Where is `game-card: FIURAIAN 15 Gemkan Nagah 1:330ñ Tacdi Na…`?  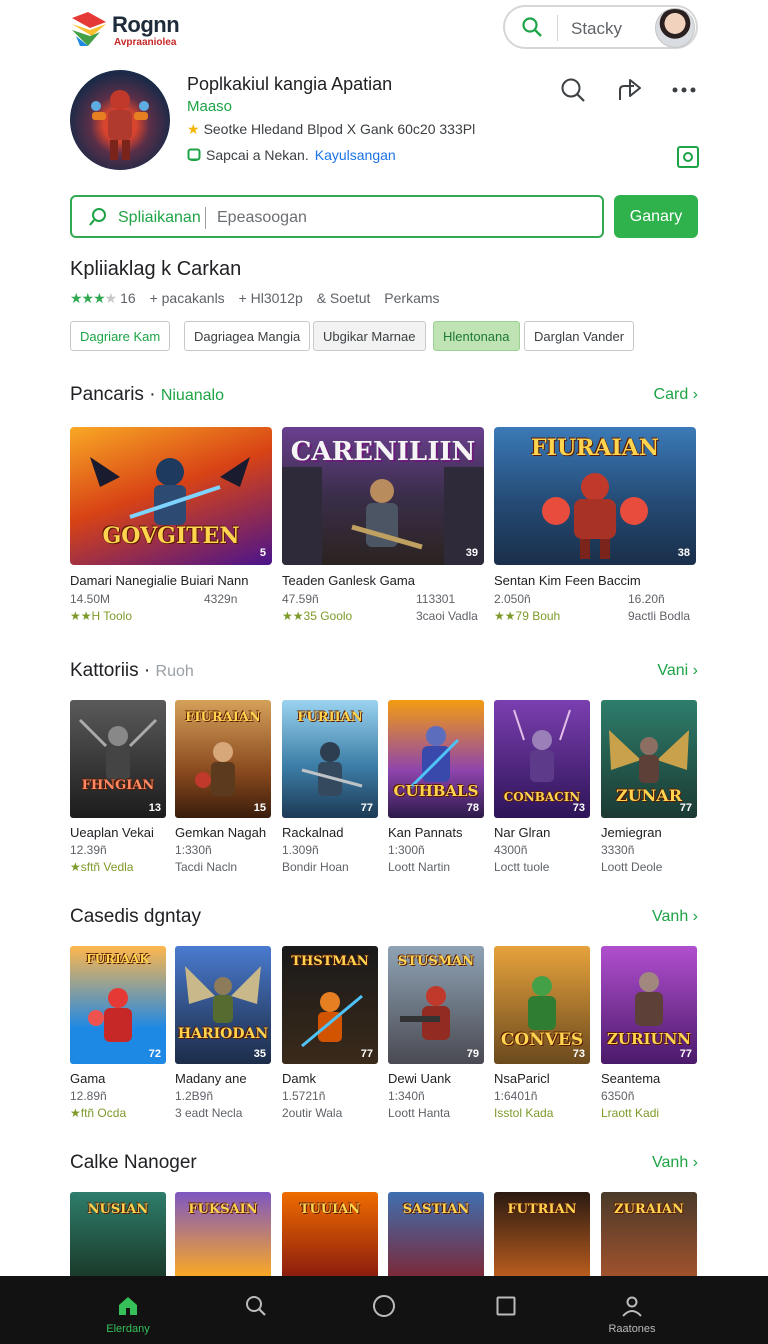 game-card: FIURAIAN 15 Gemkan Nagah 1:330ñ Tacdi Na… is located at coordinates (223, 787).